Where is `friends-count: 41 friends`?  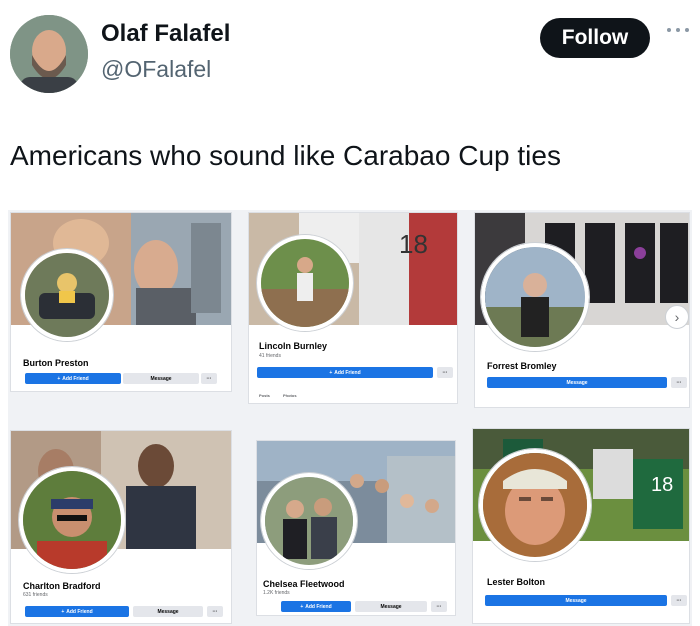
friends-count: 41 friends is located at coordinates (270, 356).